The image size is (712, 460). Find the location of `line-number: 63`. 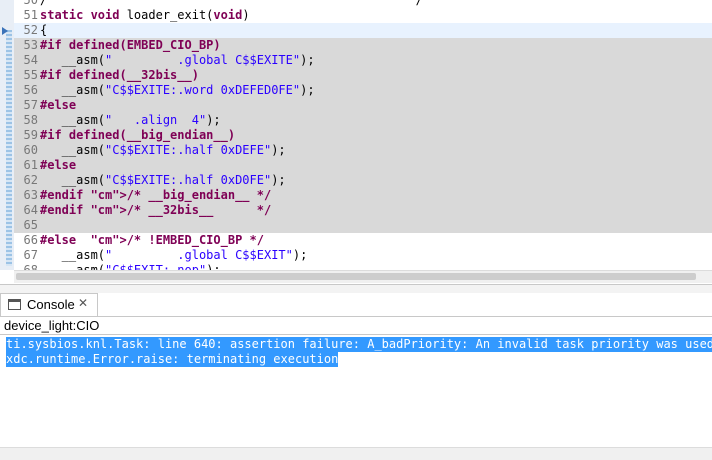

line-number: 63 is located at coordinates (30, 195).